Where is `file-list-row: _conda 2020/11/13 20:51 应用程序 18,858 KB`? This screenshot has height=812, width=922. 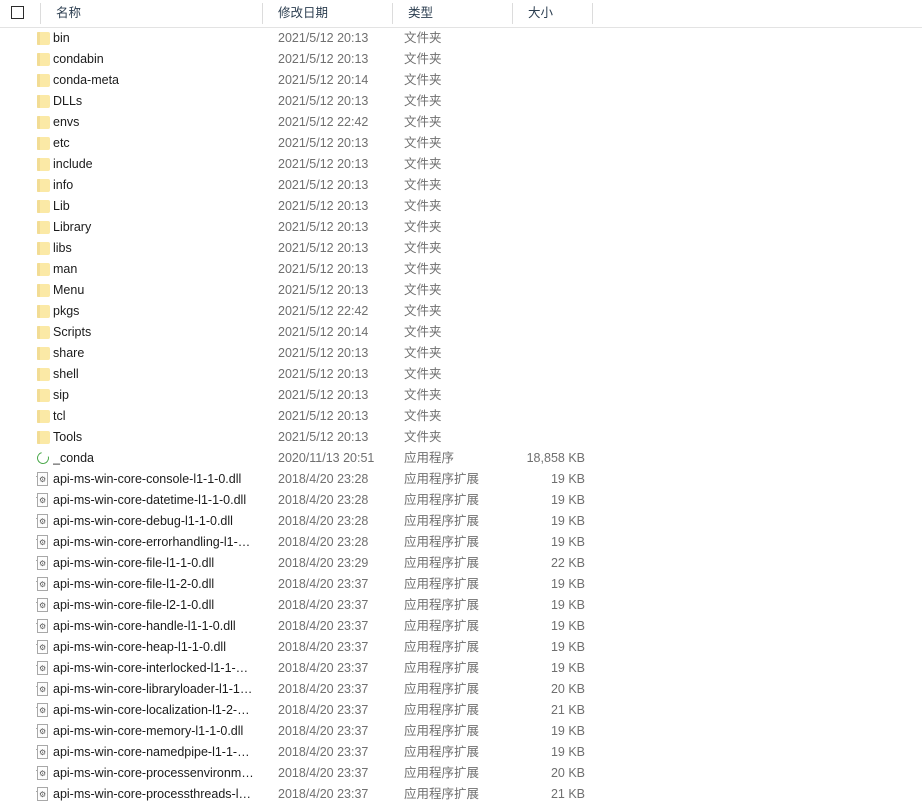 file-list-row: _conda 2020/11/13 20:51 应用程序 18,858 KB is located at coordinates (461, 458).